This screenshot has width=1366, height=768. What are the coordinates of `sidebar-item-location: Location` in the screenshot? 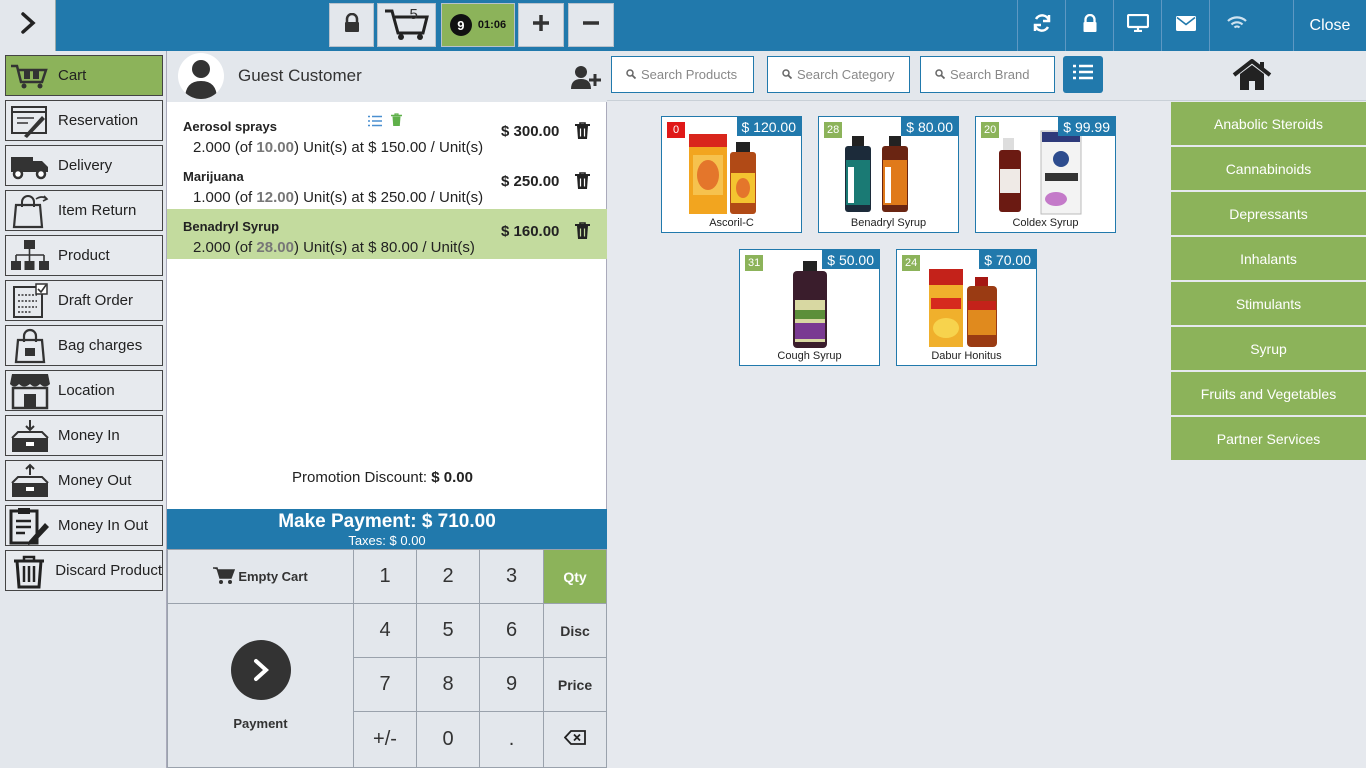 It's located at (84, 390).